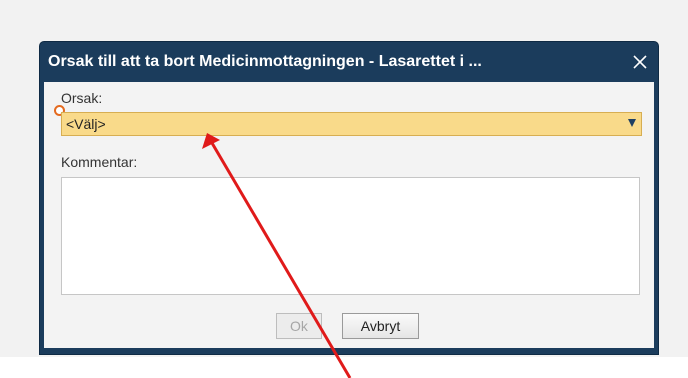 The height and width of the screenshot is (378, 688). I want to click on chevron-down-icon, so click(632, 123).